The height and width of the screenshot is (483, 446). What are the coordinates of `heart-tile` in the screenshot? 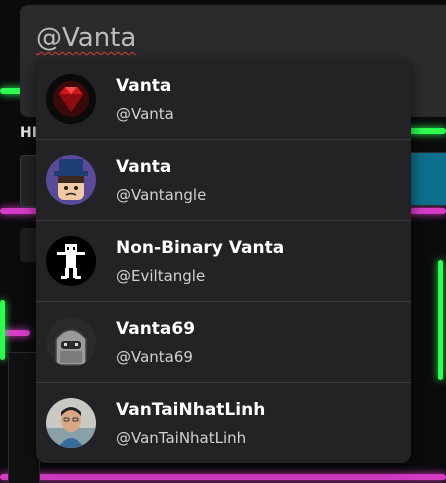 It's located at (428, 179).